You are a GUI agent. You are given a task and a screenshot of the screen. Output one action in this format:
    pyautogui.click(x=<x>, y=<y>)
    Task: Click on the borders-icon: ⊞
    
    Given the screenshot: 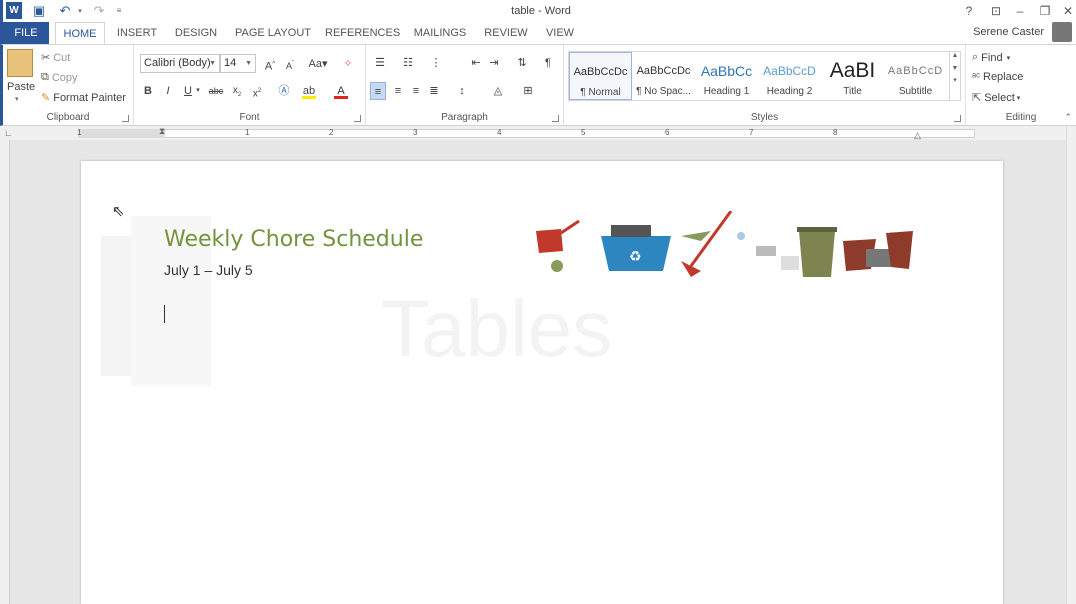 What is the action you would take?
    pyautogui.click(x=528, y=91)
    